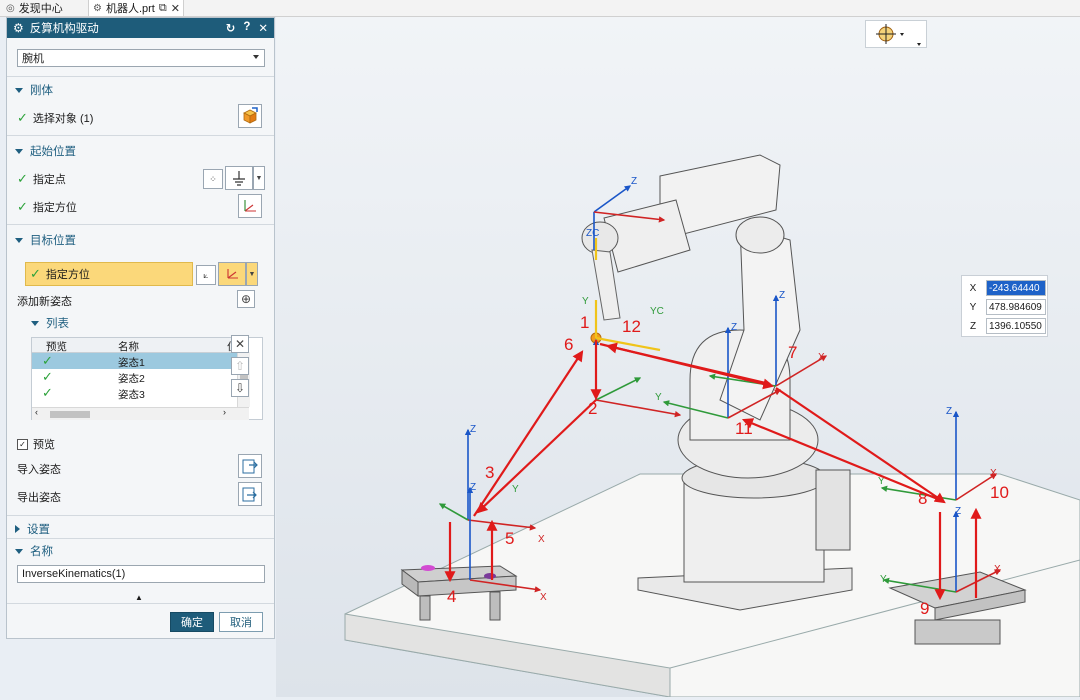  I want to click on import-pose-button, so click(250, 466).